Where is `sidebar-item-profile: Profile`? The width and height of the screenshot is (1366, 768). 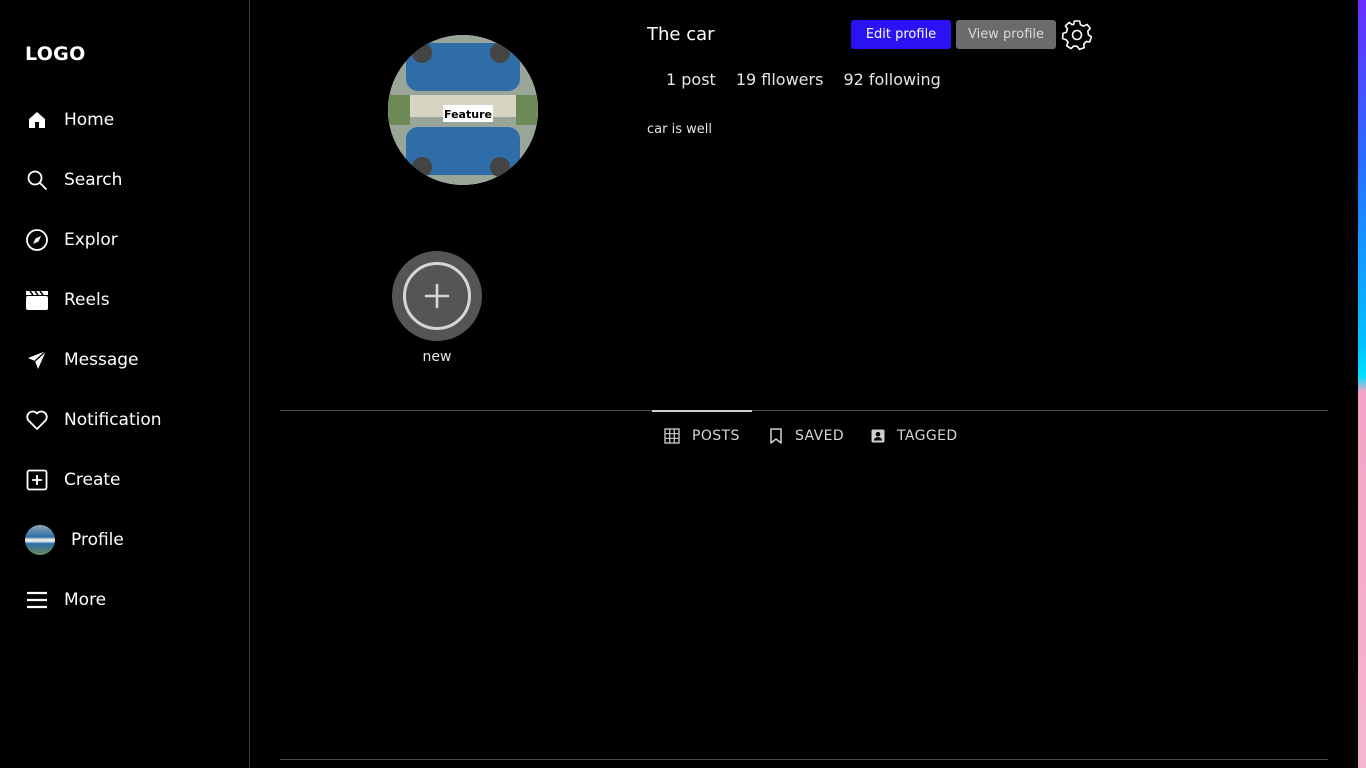
sidebar-item-profile: Profile is located at coordinates (130, 540).